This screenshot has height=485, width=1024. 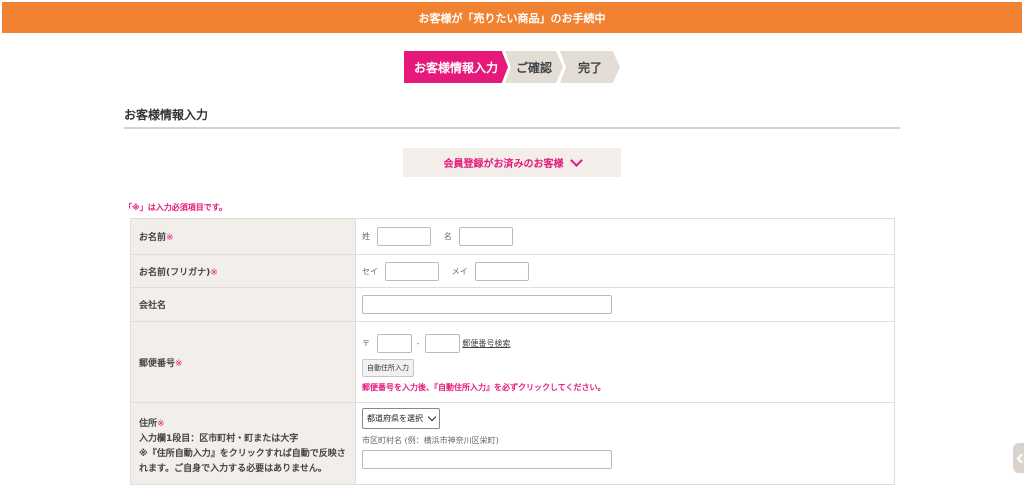 I want to click on last-name-input, so click(x=403, y=236).